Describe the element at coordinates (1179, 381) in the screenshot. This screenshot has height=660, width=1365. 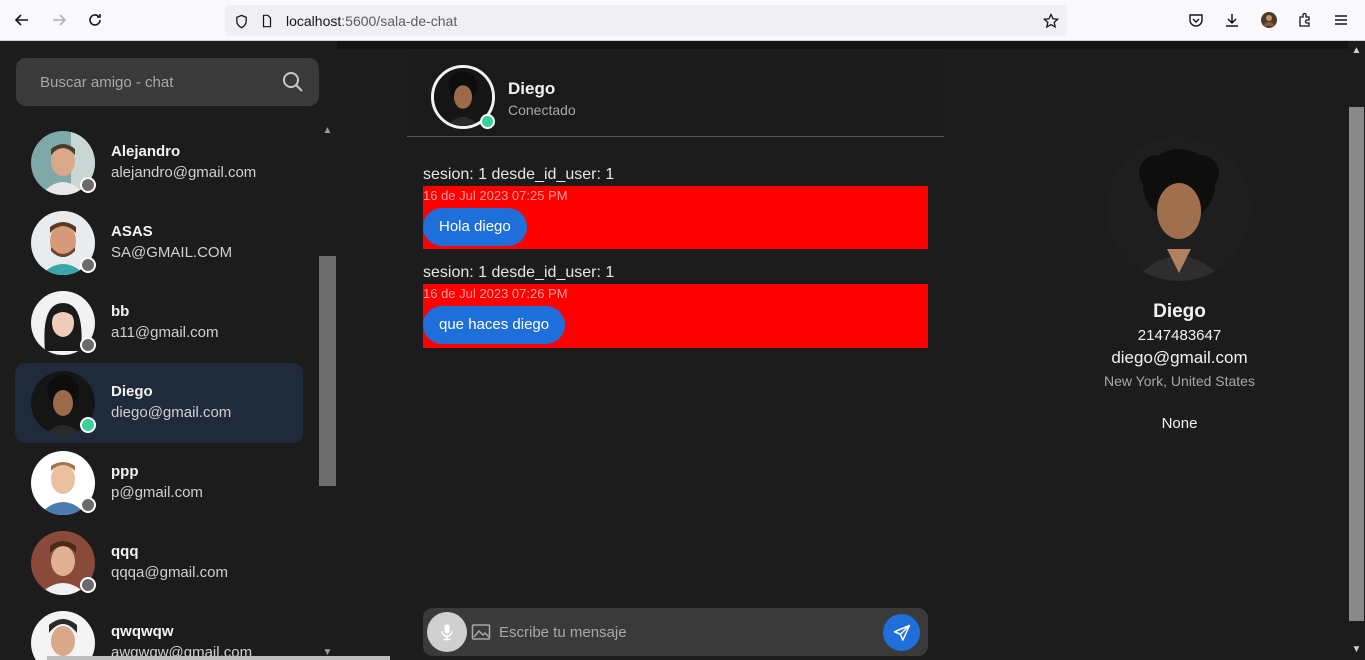
I see `profile-location: New York, United States` at that location.